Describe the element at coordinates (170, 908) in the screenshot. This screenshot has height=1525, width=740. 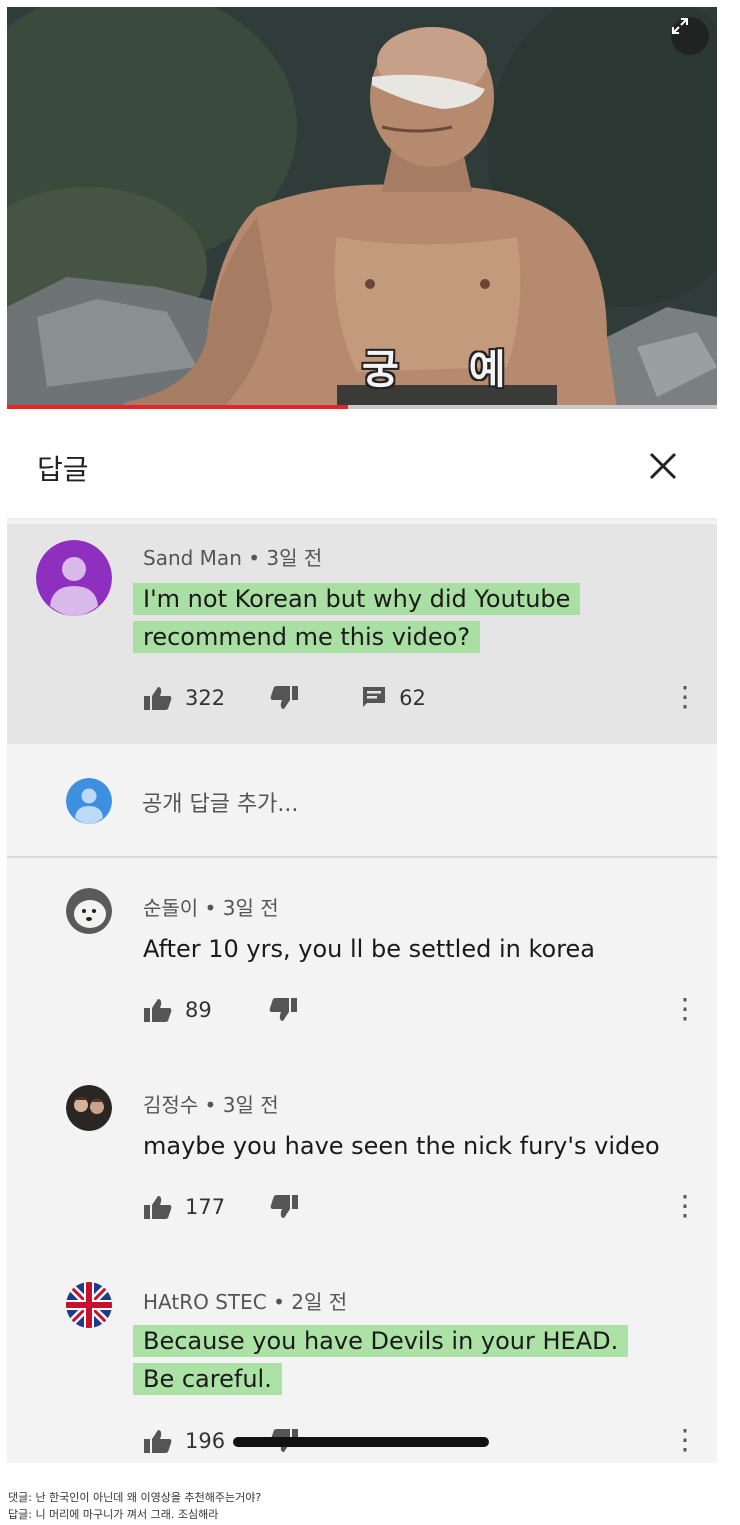
I see `comment-author: 순돌이` at that location.